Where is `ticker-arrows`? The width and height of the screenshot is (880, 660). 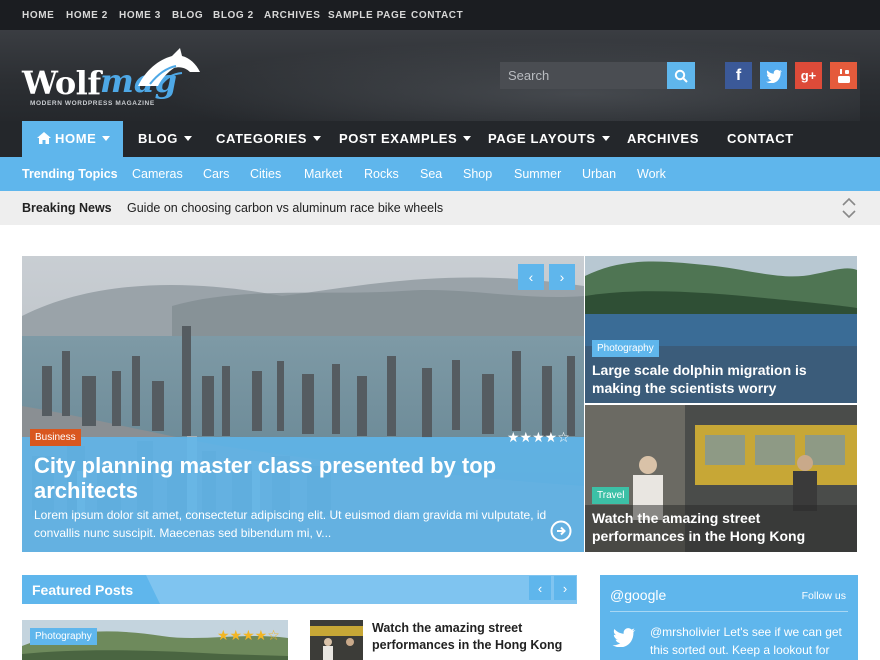
ticker-arrows is located at coordinates (849, 208).